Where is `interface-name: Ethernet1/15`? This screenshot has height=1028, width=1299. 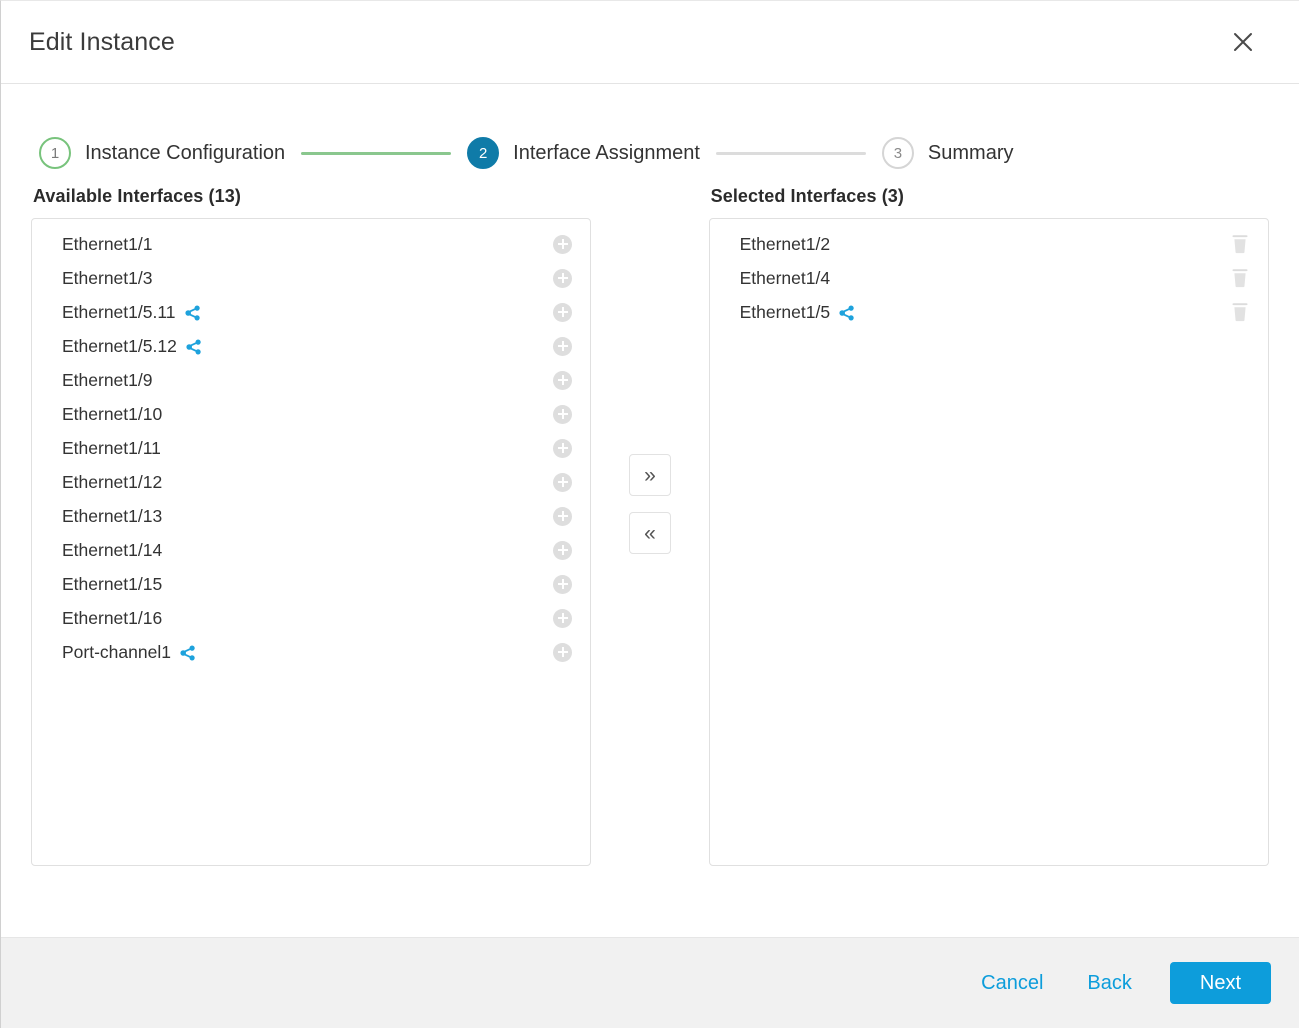
interface-name: Ethernet1/15 is located at coordinates (112, 583).